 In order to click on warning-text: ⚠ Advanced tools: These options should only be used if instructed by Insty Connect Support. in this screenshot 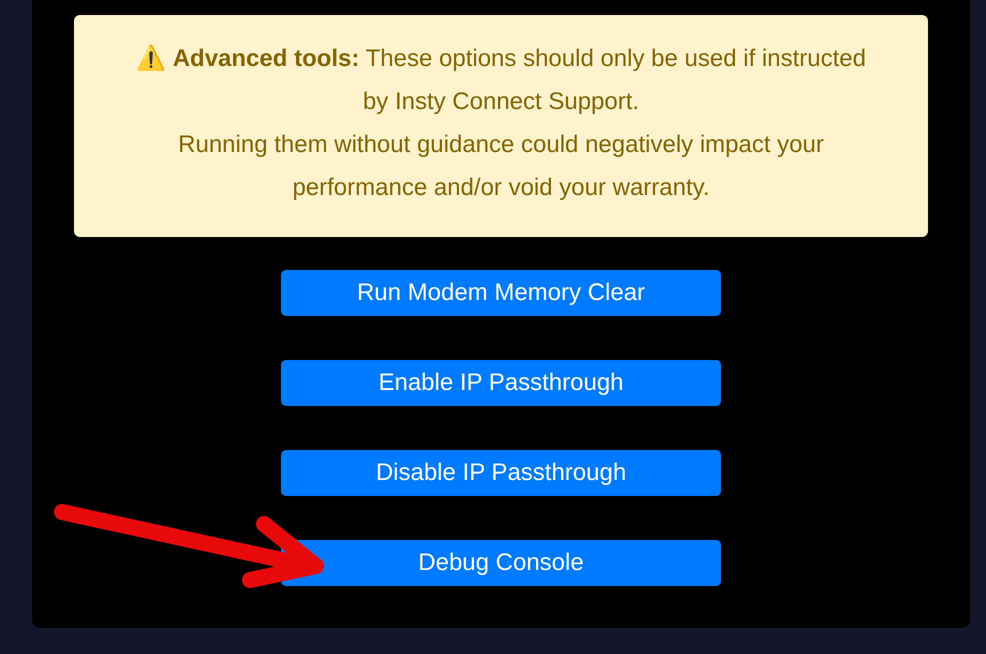, I will do `click(501, 80)`.